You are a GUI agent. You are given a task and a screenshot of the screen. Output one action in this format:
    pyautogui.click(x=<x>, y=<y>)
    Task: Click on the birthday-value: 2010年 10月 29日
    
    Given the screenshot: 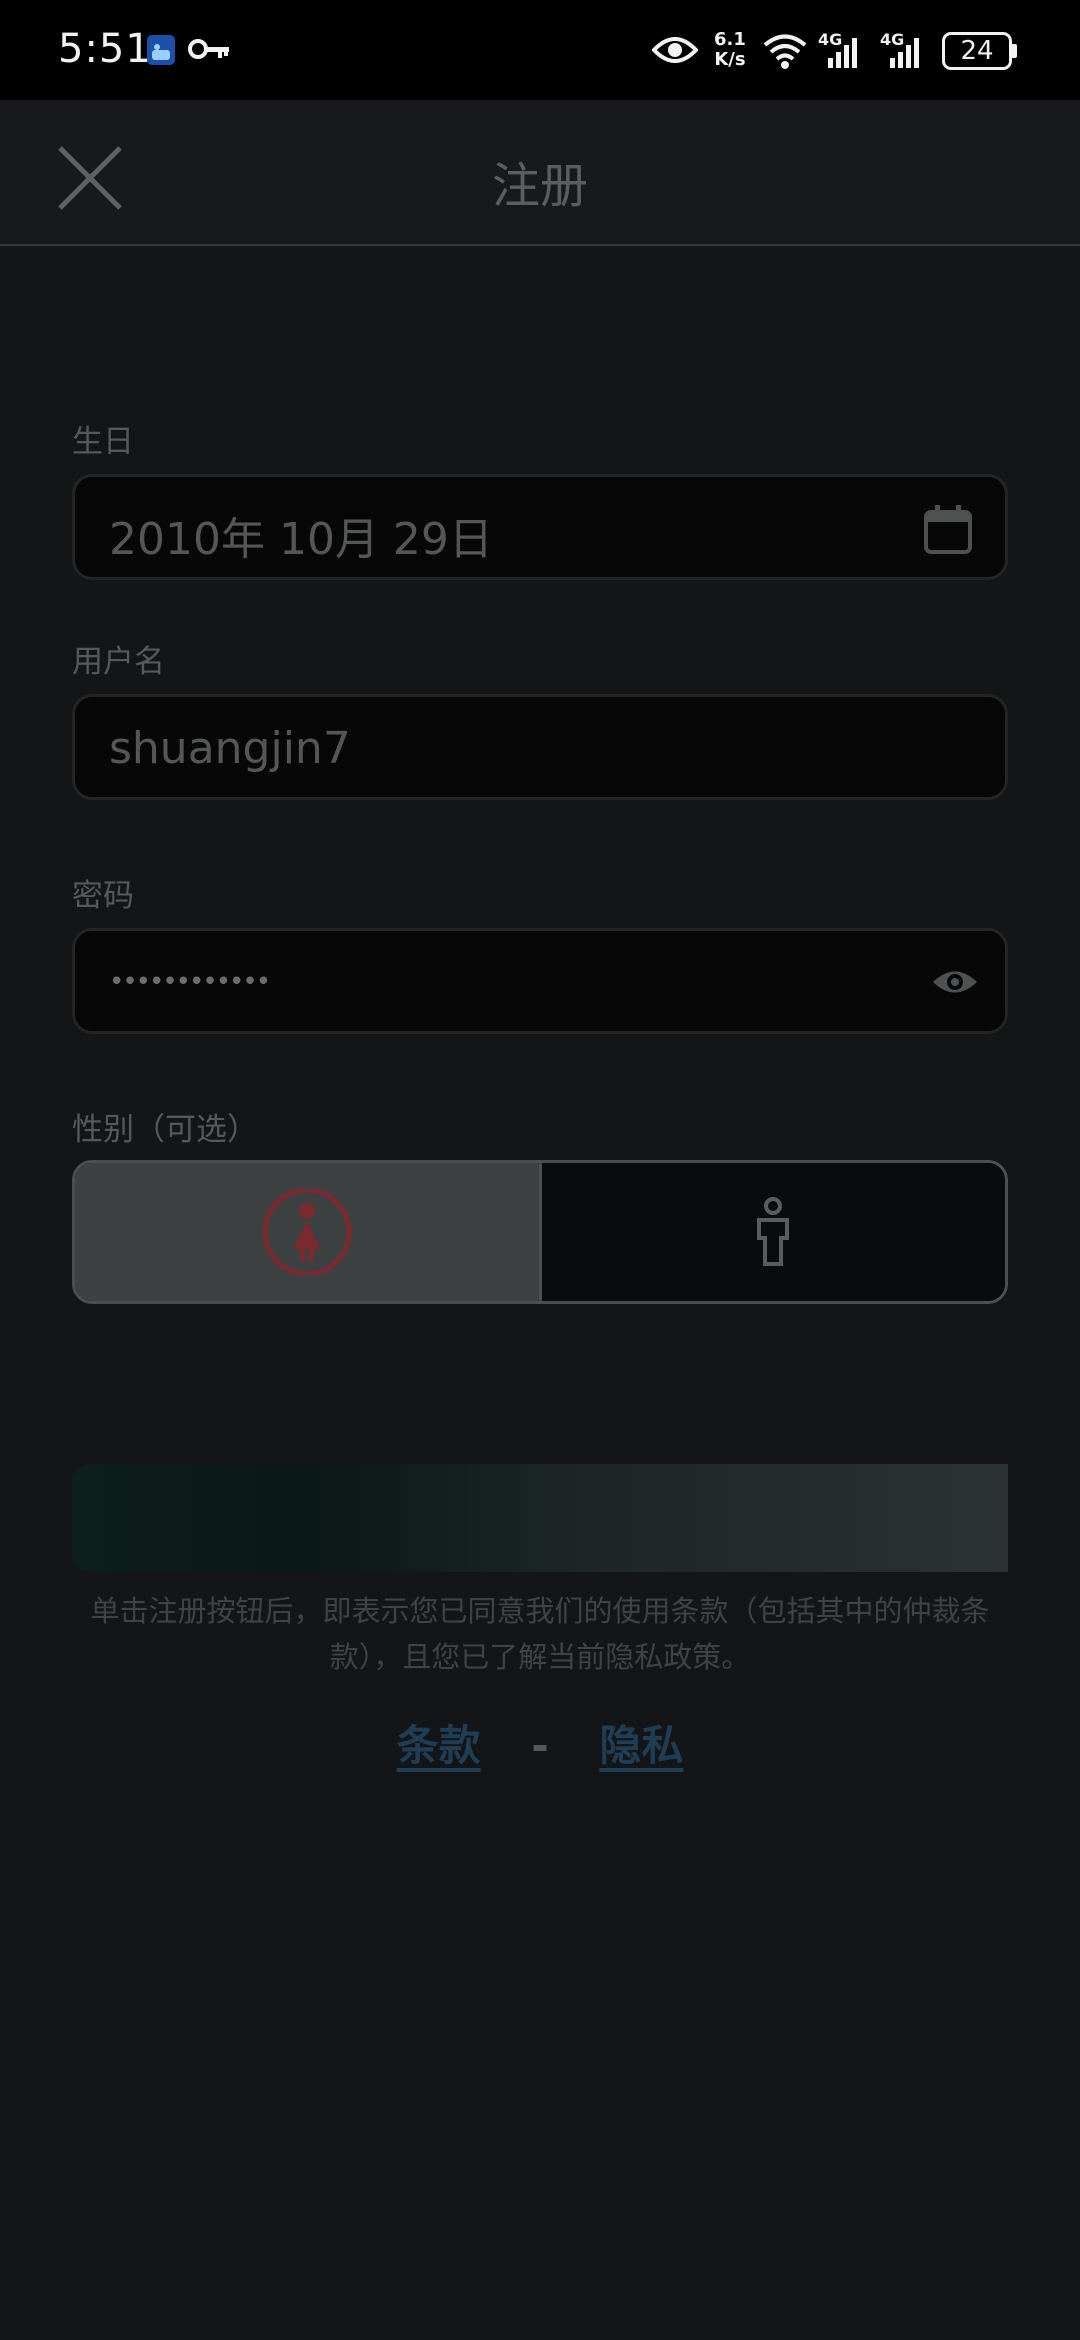 What is the action you would take?
    pyautogui.click(x=301, y=539)
    